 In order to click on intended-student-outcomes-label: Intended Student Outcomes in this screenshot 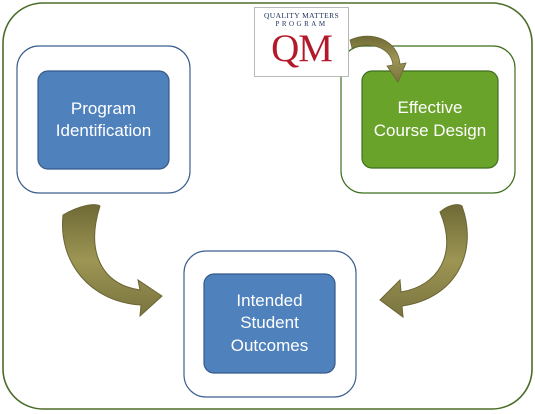, I will do `click(269, 323)`.